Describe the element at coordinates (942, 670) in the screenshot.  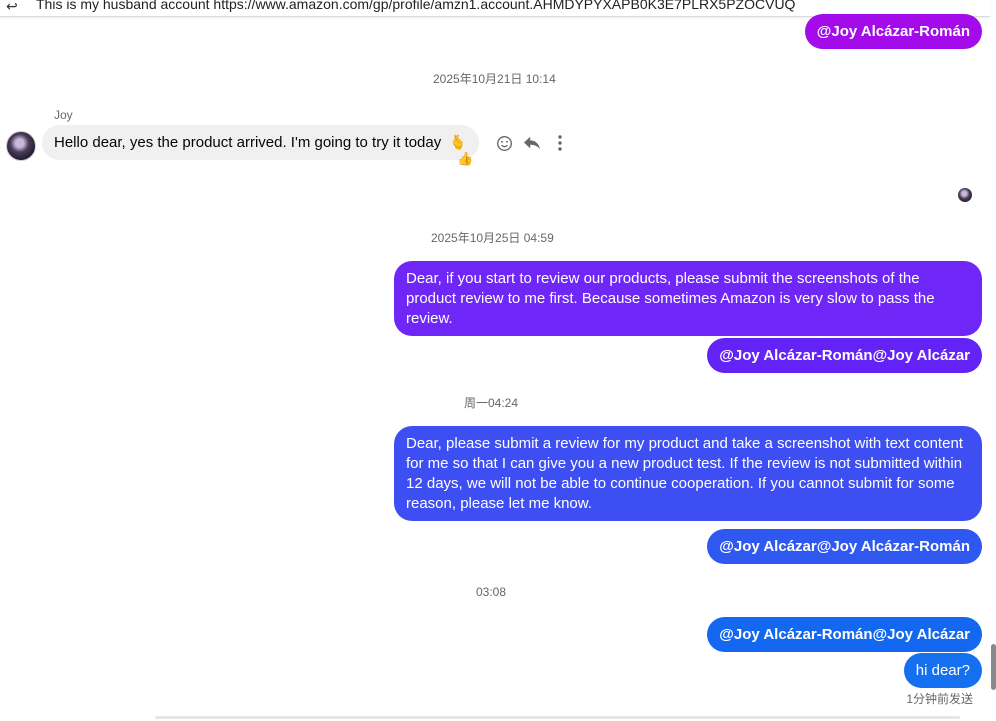
I see `outgoing-message-bubble: hi dear?` at that location.